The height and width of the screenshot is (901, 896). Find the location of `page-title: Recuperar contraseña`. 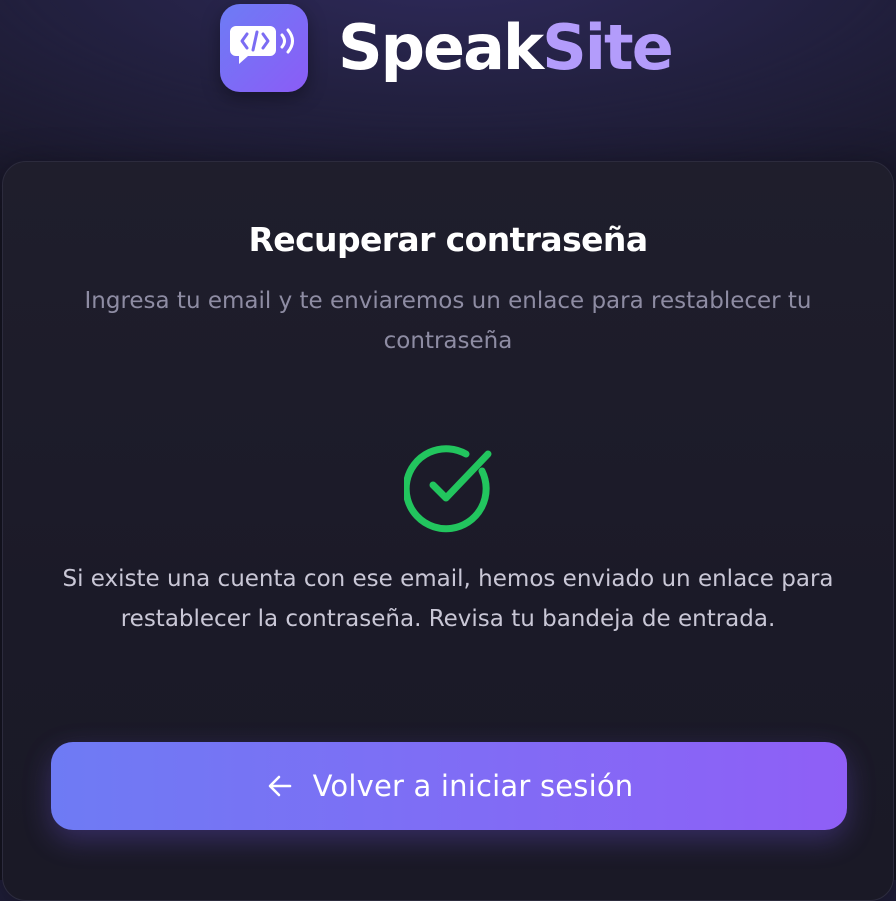

page-title: Recuperar contraseña is located at coordinates (448, 239).